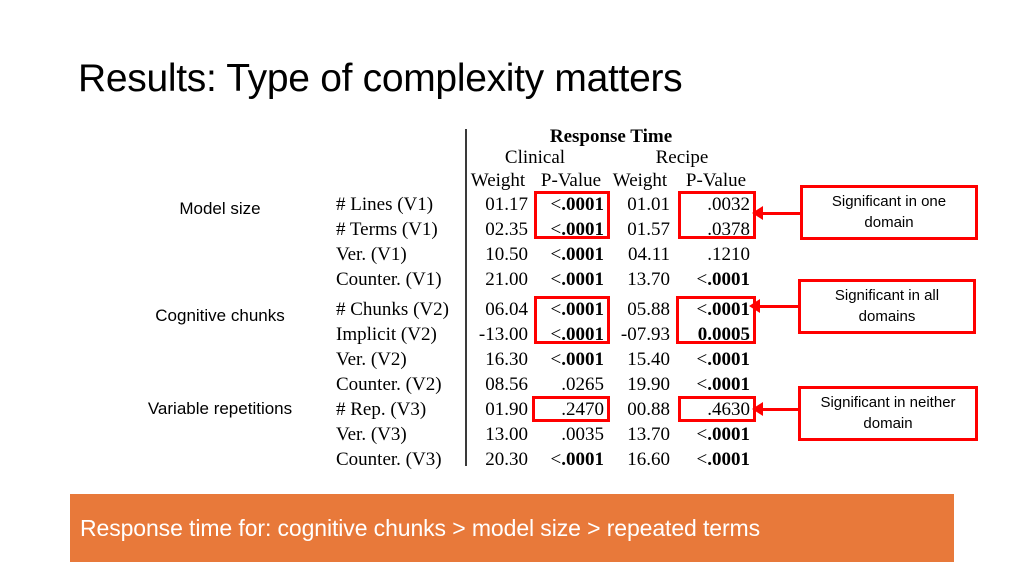 Image resolution: width=1024 pixels, height=576 pixels. What do you see at coordinates (506, 254) in the screenshot?
I see `cell-clinical-weight: 10.50` at bounding box center [506, 254].